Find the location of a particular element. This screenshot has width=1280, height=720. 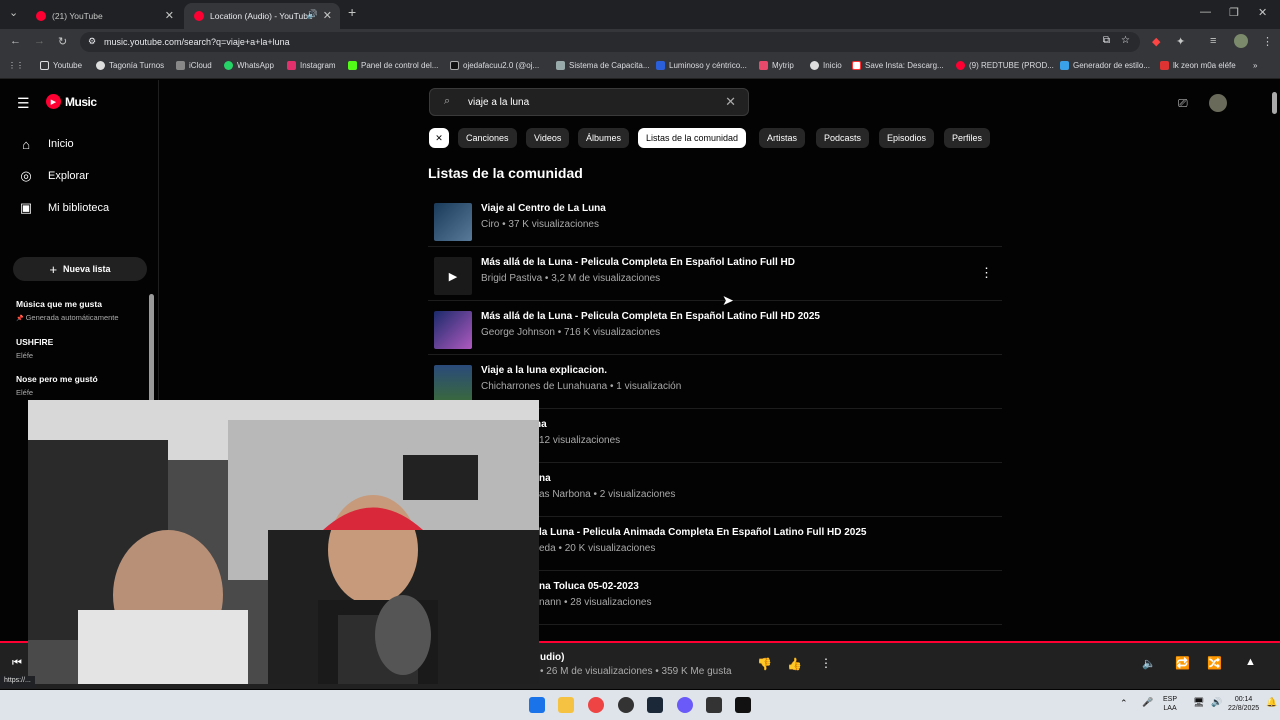

windows-start-icon is located at coordinates (537, 705).